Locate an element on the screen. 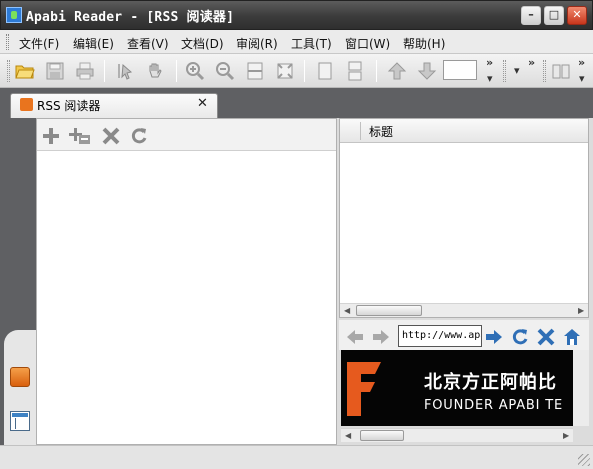 This screenshot has height=469, width=593. delete-icon is located at coordinates (111, 136).